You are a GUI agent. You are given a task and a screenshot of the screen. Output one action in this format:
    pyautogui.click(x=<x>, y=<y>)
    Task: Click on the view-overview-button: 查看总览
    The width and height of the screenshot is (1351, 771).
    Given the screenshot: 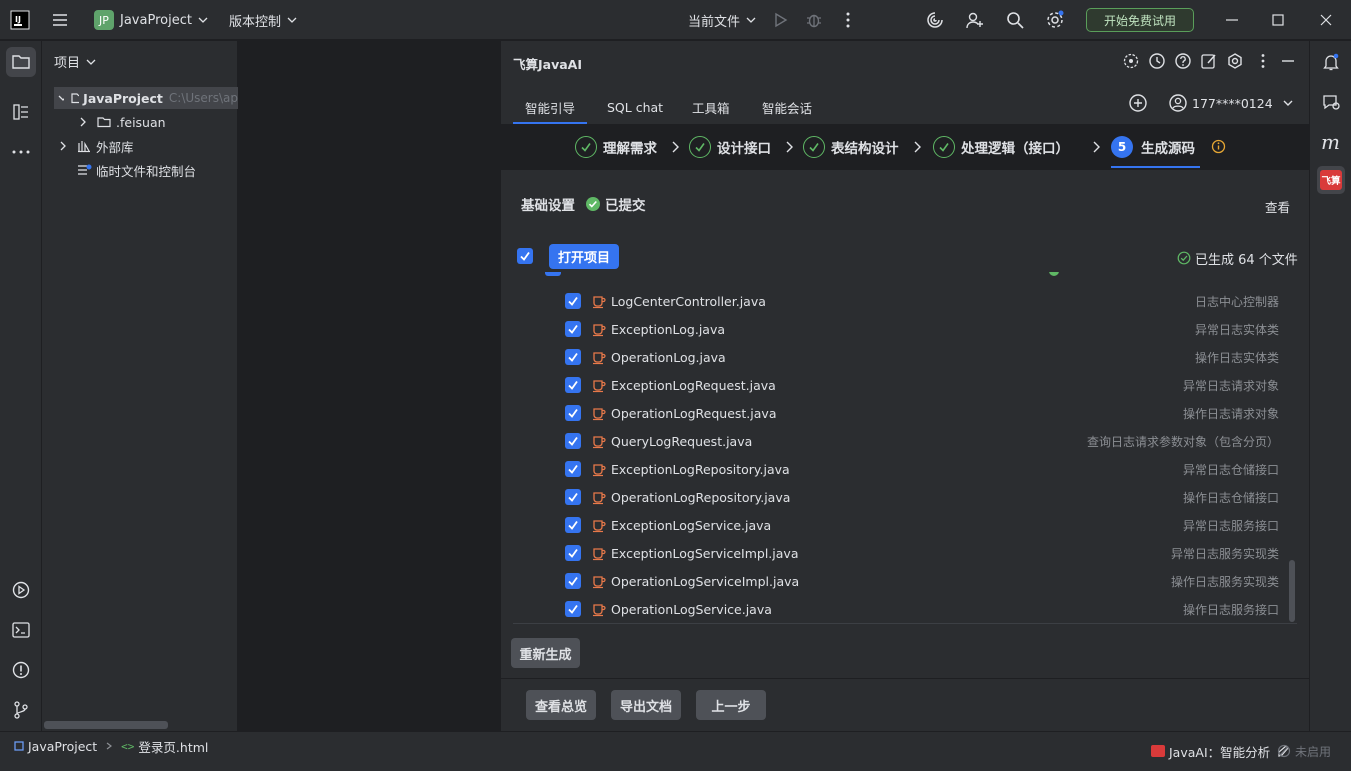 What is the action you would take?
    pyautogui.click(x=561, y=705)
    